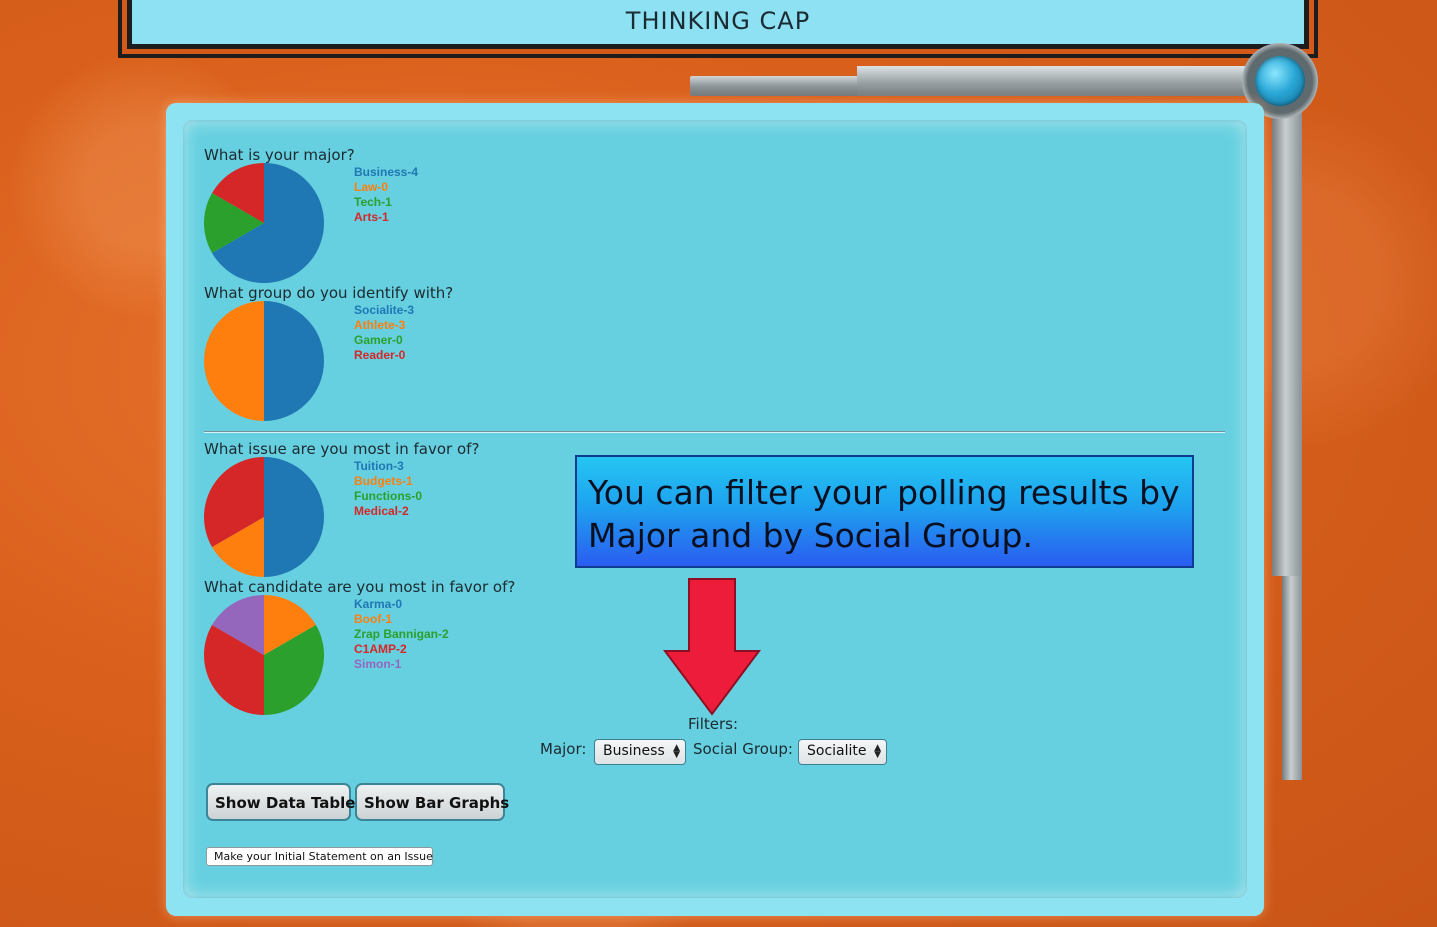 This screenshot has width=1437, height=927. I want to click on arrow-down-icon, so click(712, 647).